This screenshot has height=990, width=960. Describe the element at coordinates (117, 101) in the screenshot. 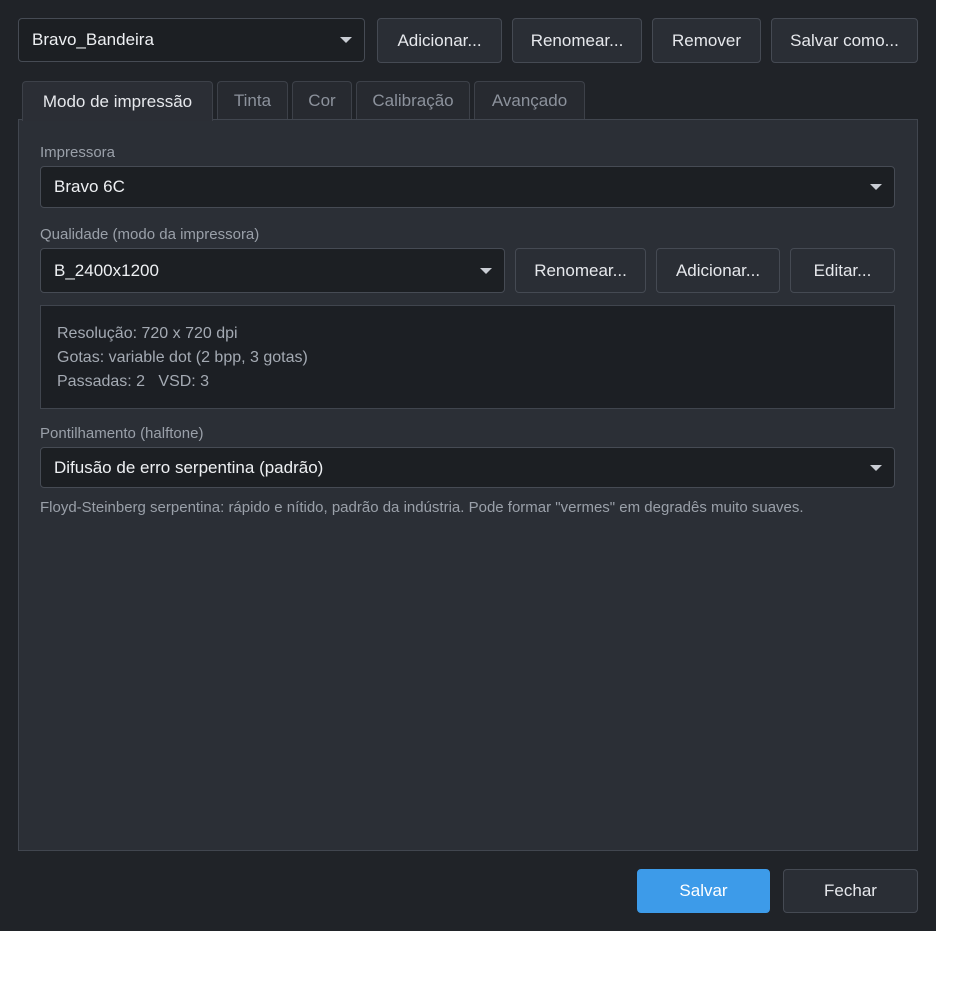

I see `tab-print-mode: Modo de impressão` at that location.